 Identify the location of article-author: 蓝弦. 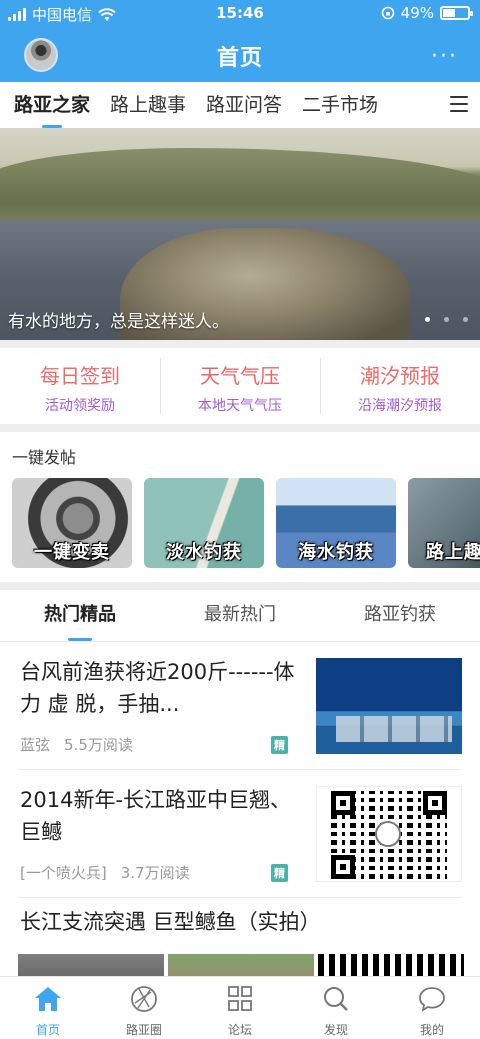
(35, 745).